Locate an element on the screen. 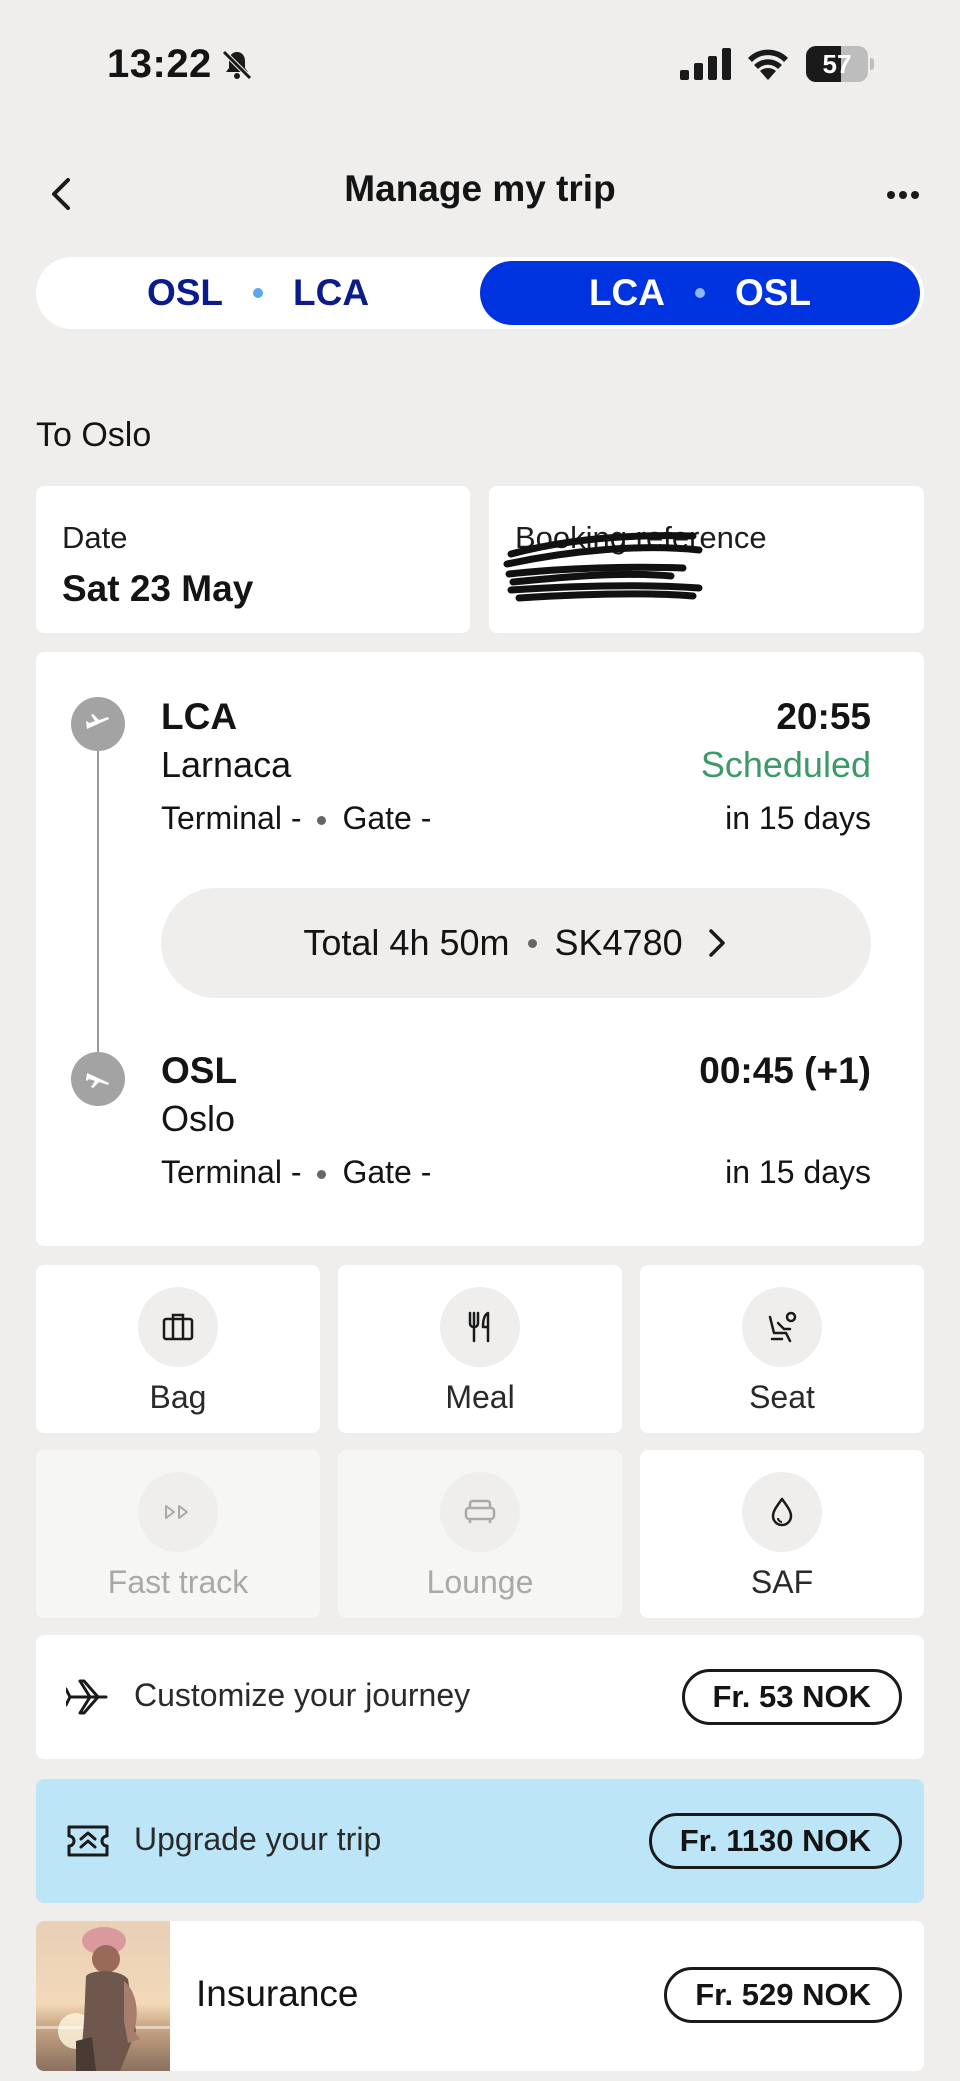  arrival-time: 00:45 (+1) is located at coordinates (785, 1070).